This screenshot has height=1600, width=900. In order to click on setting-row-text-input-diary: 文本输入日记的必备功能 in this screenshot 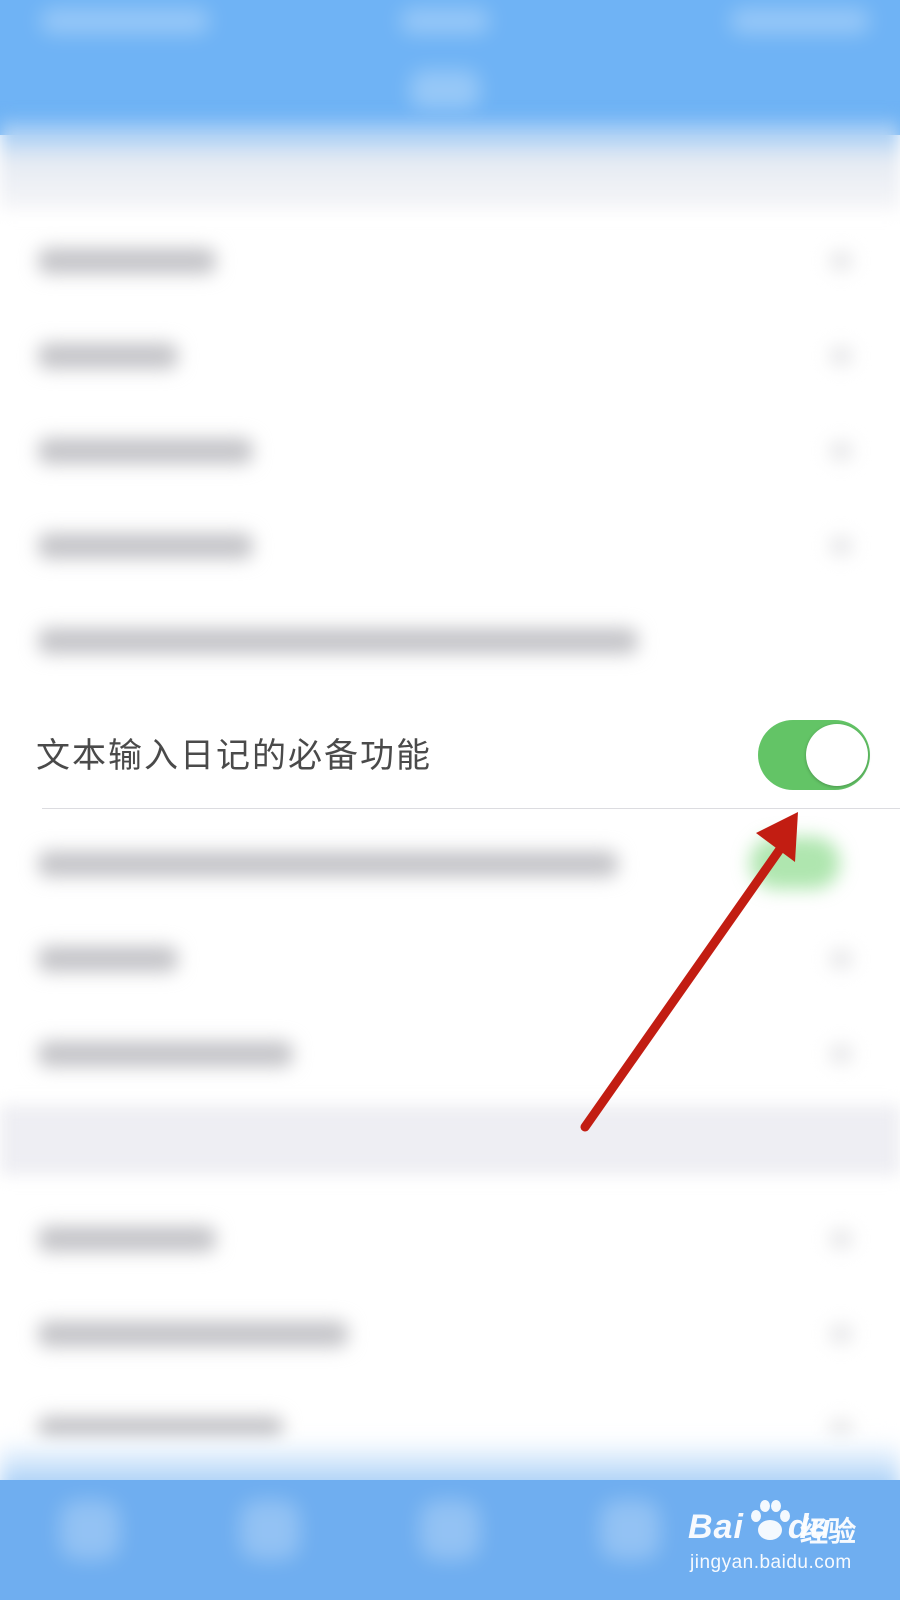, I will do `click(450, 755)`.